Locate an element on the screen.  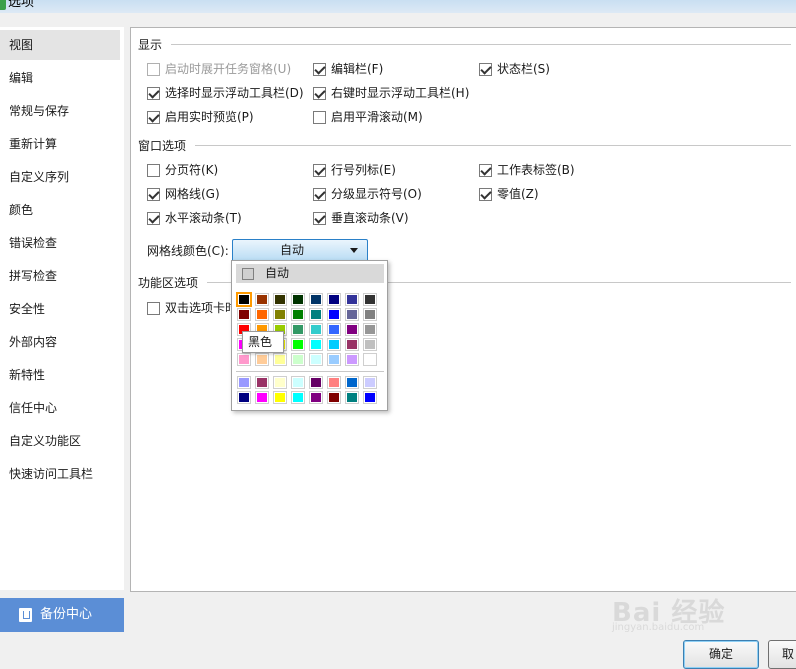
sidebar-item-custom-lists: 自定义序列 is located at coordinates (60, 177).